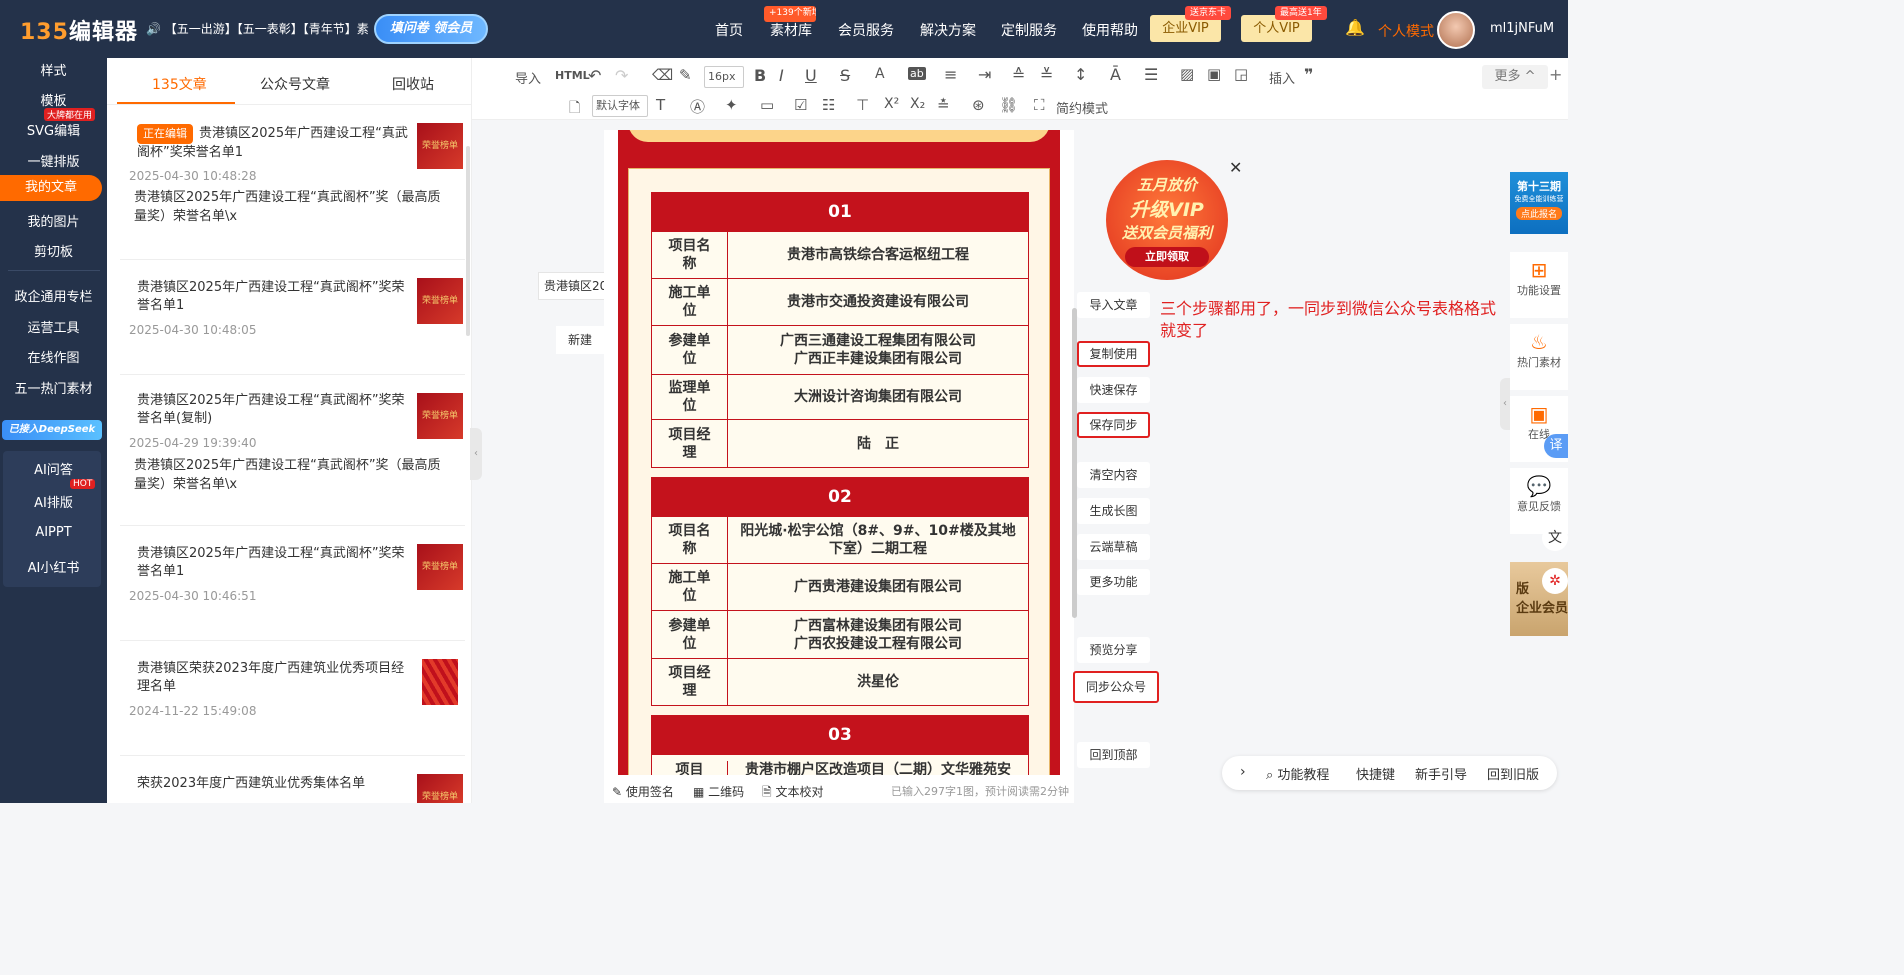 Image resolution: width=1904 pixels, height=975 pixels. I want to click on close-icon: ✕, so click(1235, 167).